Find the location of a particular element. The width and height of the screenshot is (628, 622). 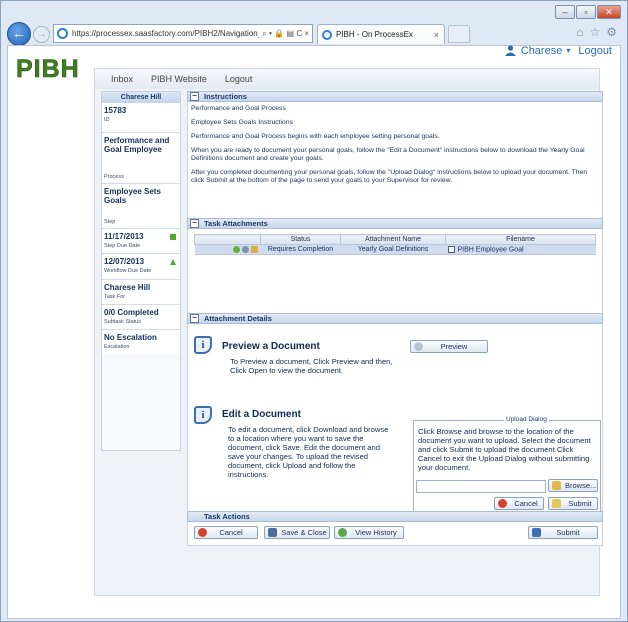

gear-icon: ⚙ is located at coordinates (611, 32).